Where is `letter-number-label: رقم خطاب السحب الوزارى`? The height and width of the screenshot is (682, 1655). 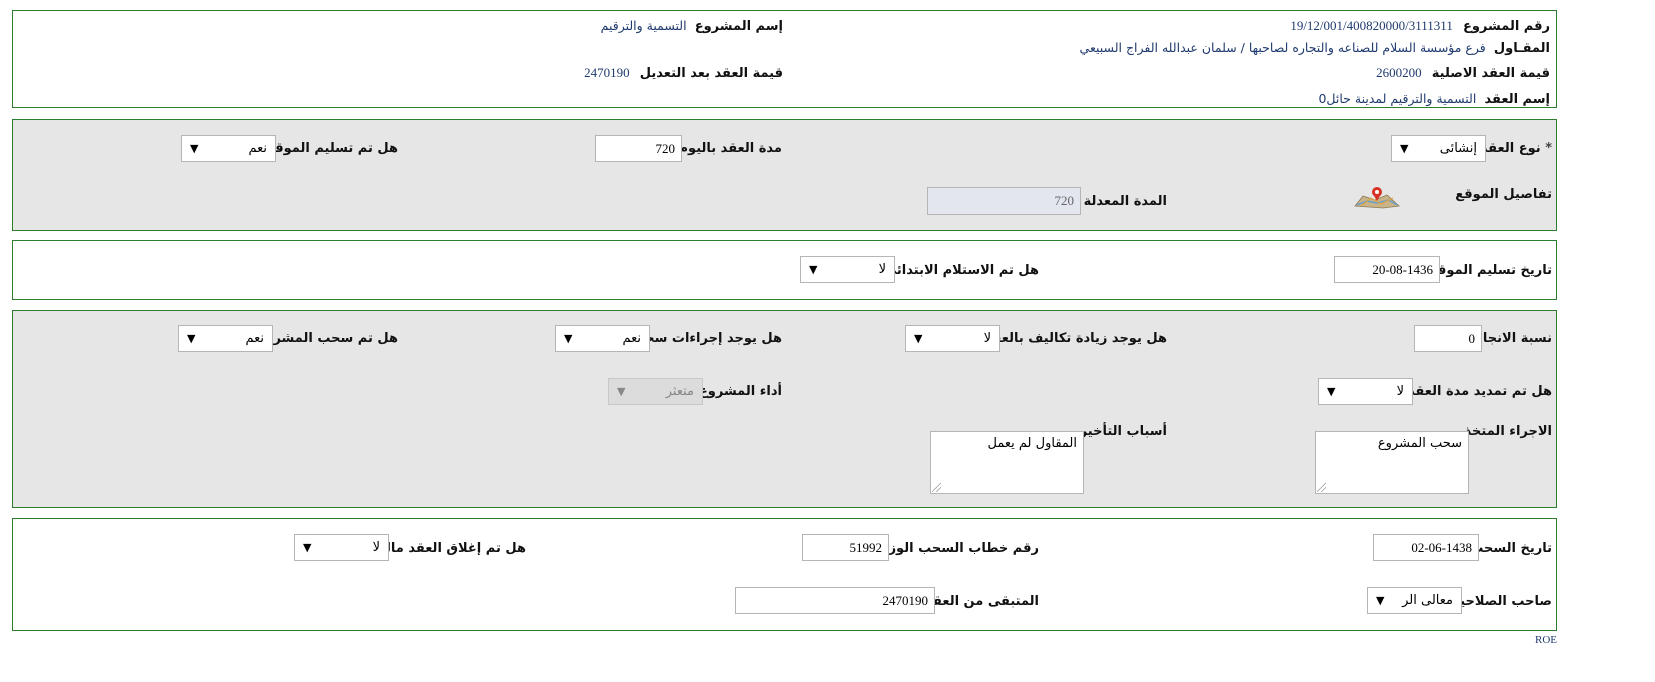 letter-number-label: رقم خطاب السحب الوزارى is located at coordinates (951, 548).